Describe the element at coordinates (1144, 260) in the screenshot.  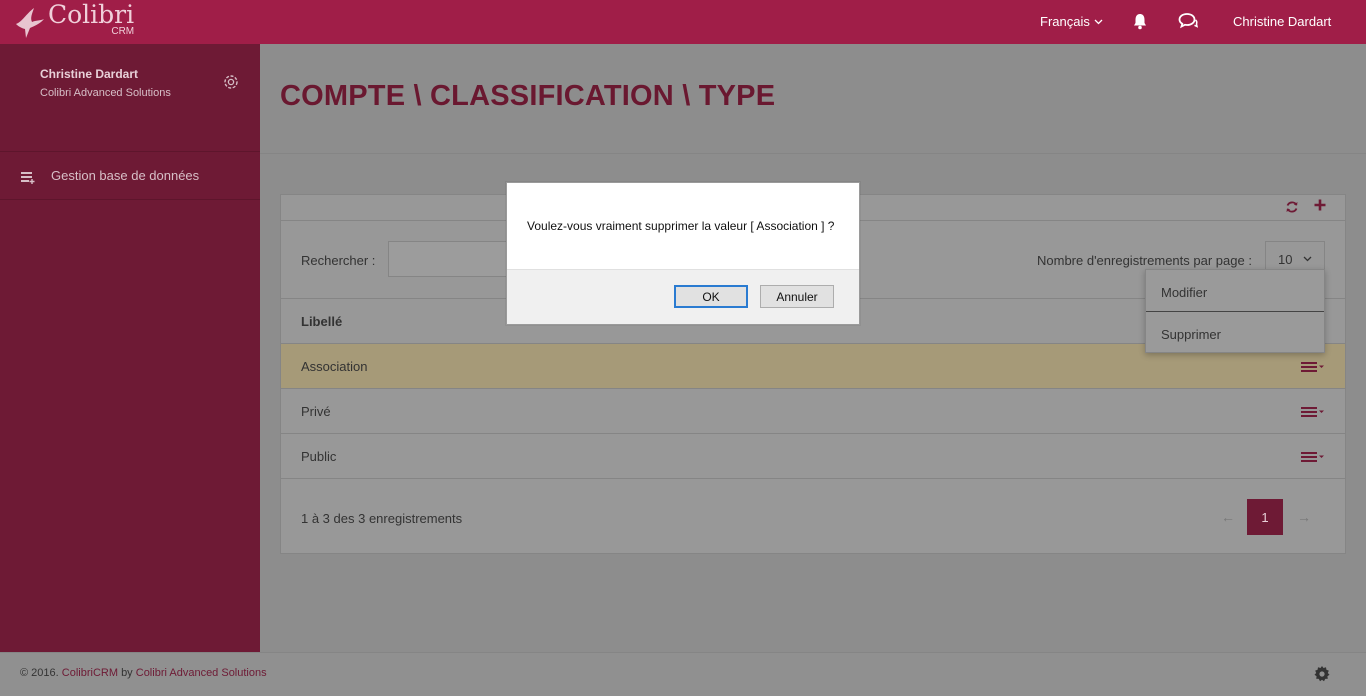
I see `per-page-label: Nombre d'enregistrements par page :` at that location.